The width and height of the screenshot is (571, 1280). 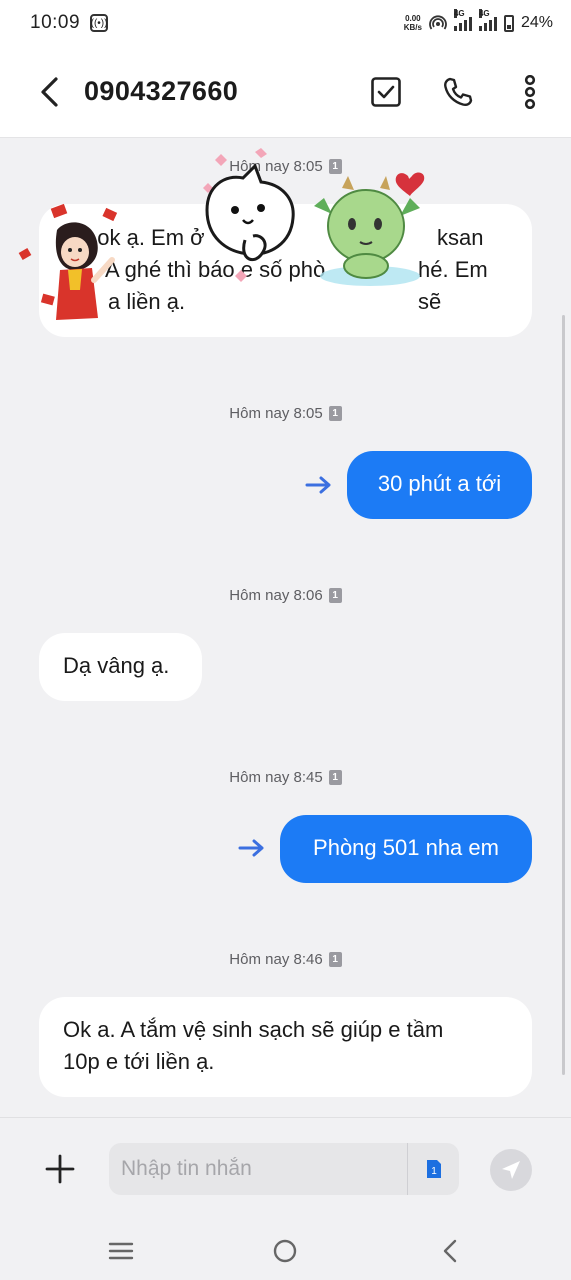 I want to click on battery-percent: 24%, so click(x=536, y=22).